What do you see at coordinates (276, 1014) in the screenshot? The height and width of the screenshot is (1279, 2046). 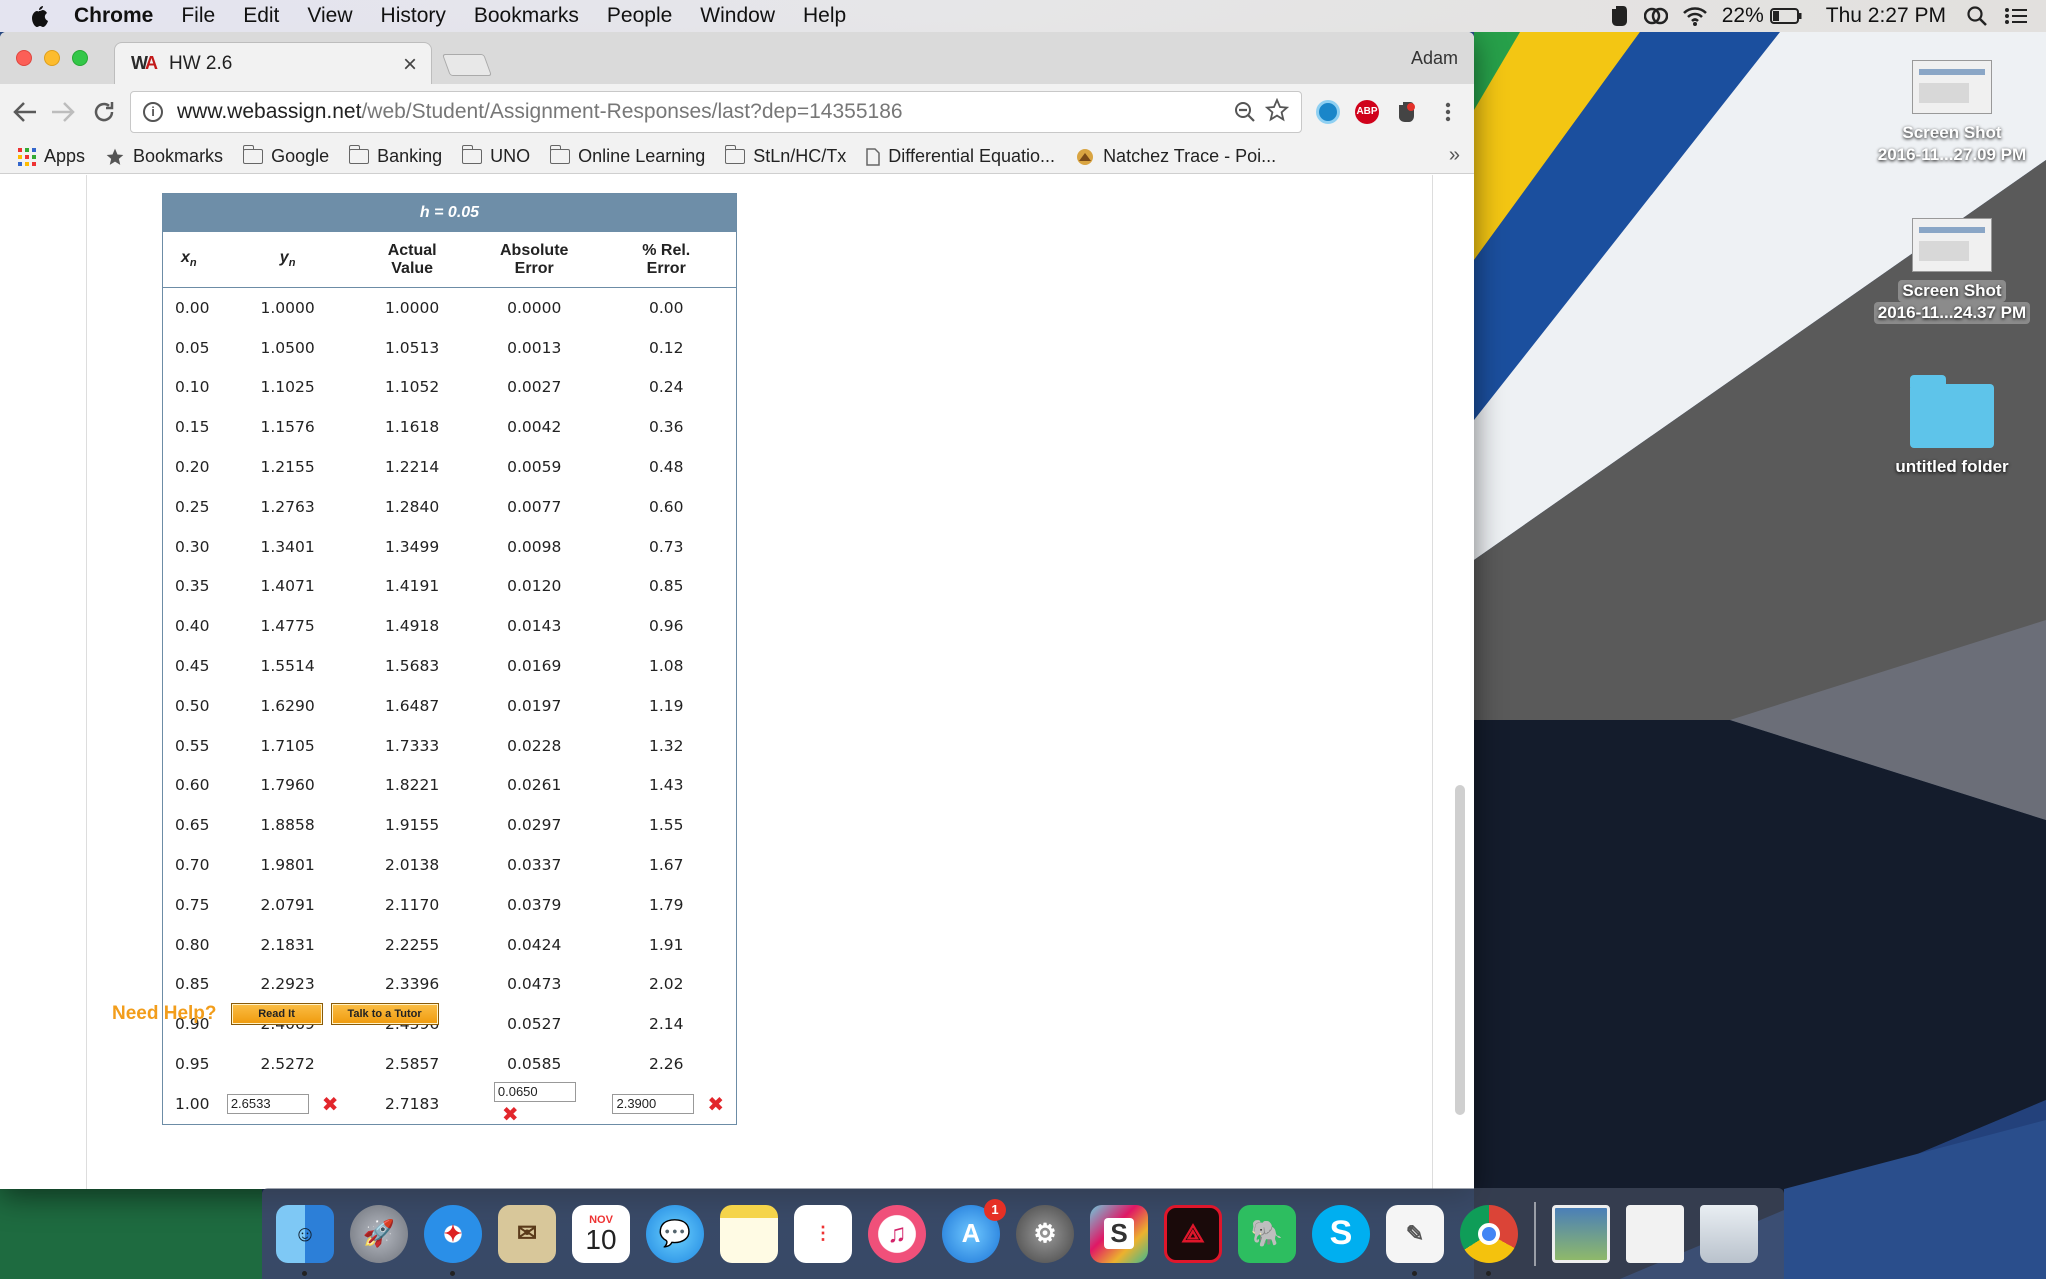 I see `read-it-button: Read It` at bounding box center [276, 1014].